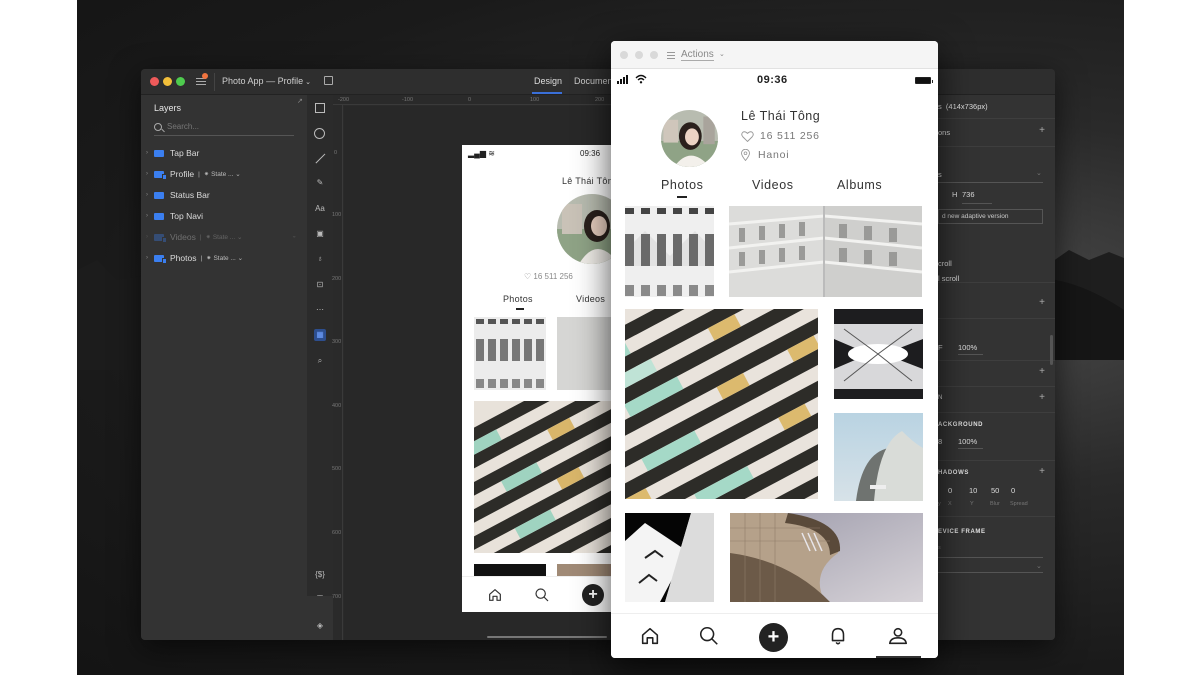 The height and width of the screenshot is (675, 1200). I want to click on bell-icon, so click(838, 636).